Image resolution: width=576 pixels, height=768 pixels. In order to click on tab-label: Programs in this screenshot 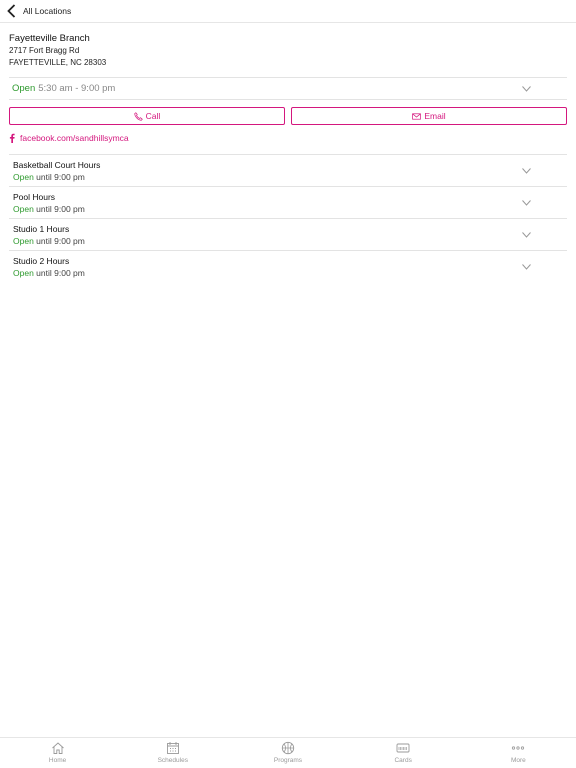, I will do `click(288, 760)`.